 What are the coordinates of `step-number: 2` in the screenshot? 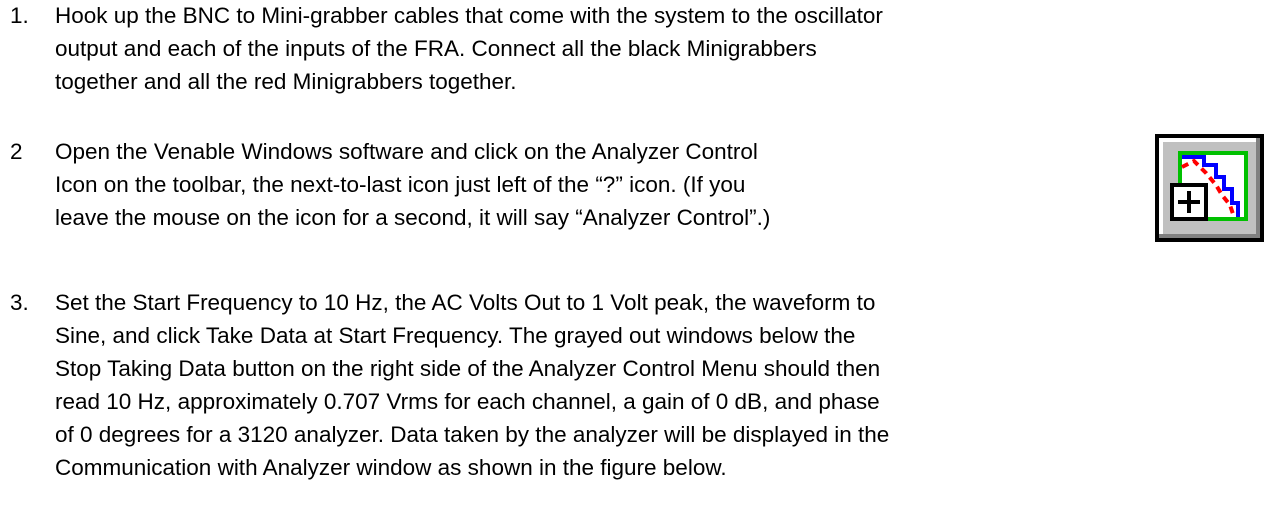 It's located at (16, 151).